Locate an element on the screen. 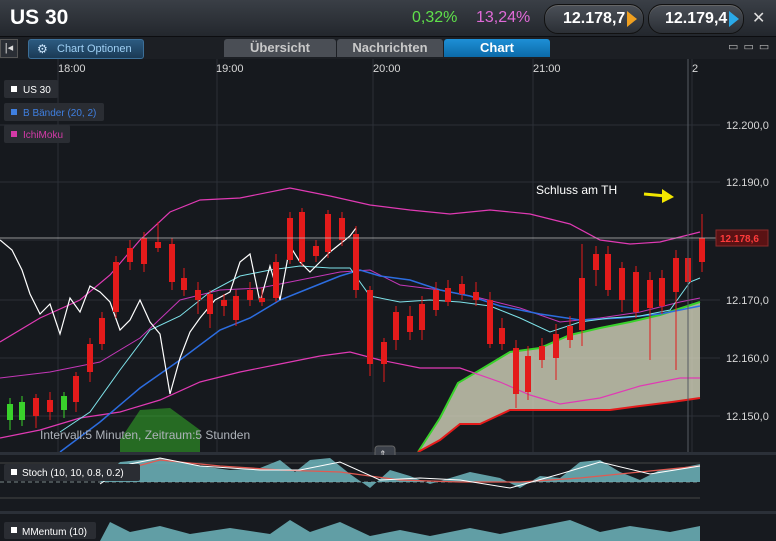  legend-swatch-ichimoku is located at coordinates (14, 134).